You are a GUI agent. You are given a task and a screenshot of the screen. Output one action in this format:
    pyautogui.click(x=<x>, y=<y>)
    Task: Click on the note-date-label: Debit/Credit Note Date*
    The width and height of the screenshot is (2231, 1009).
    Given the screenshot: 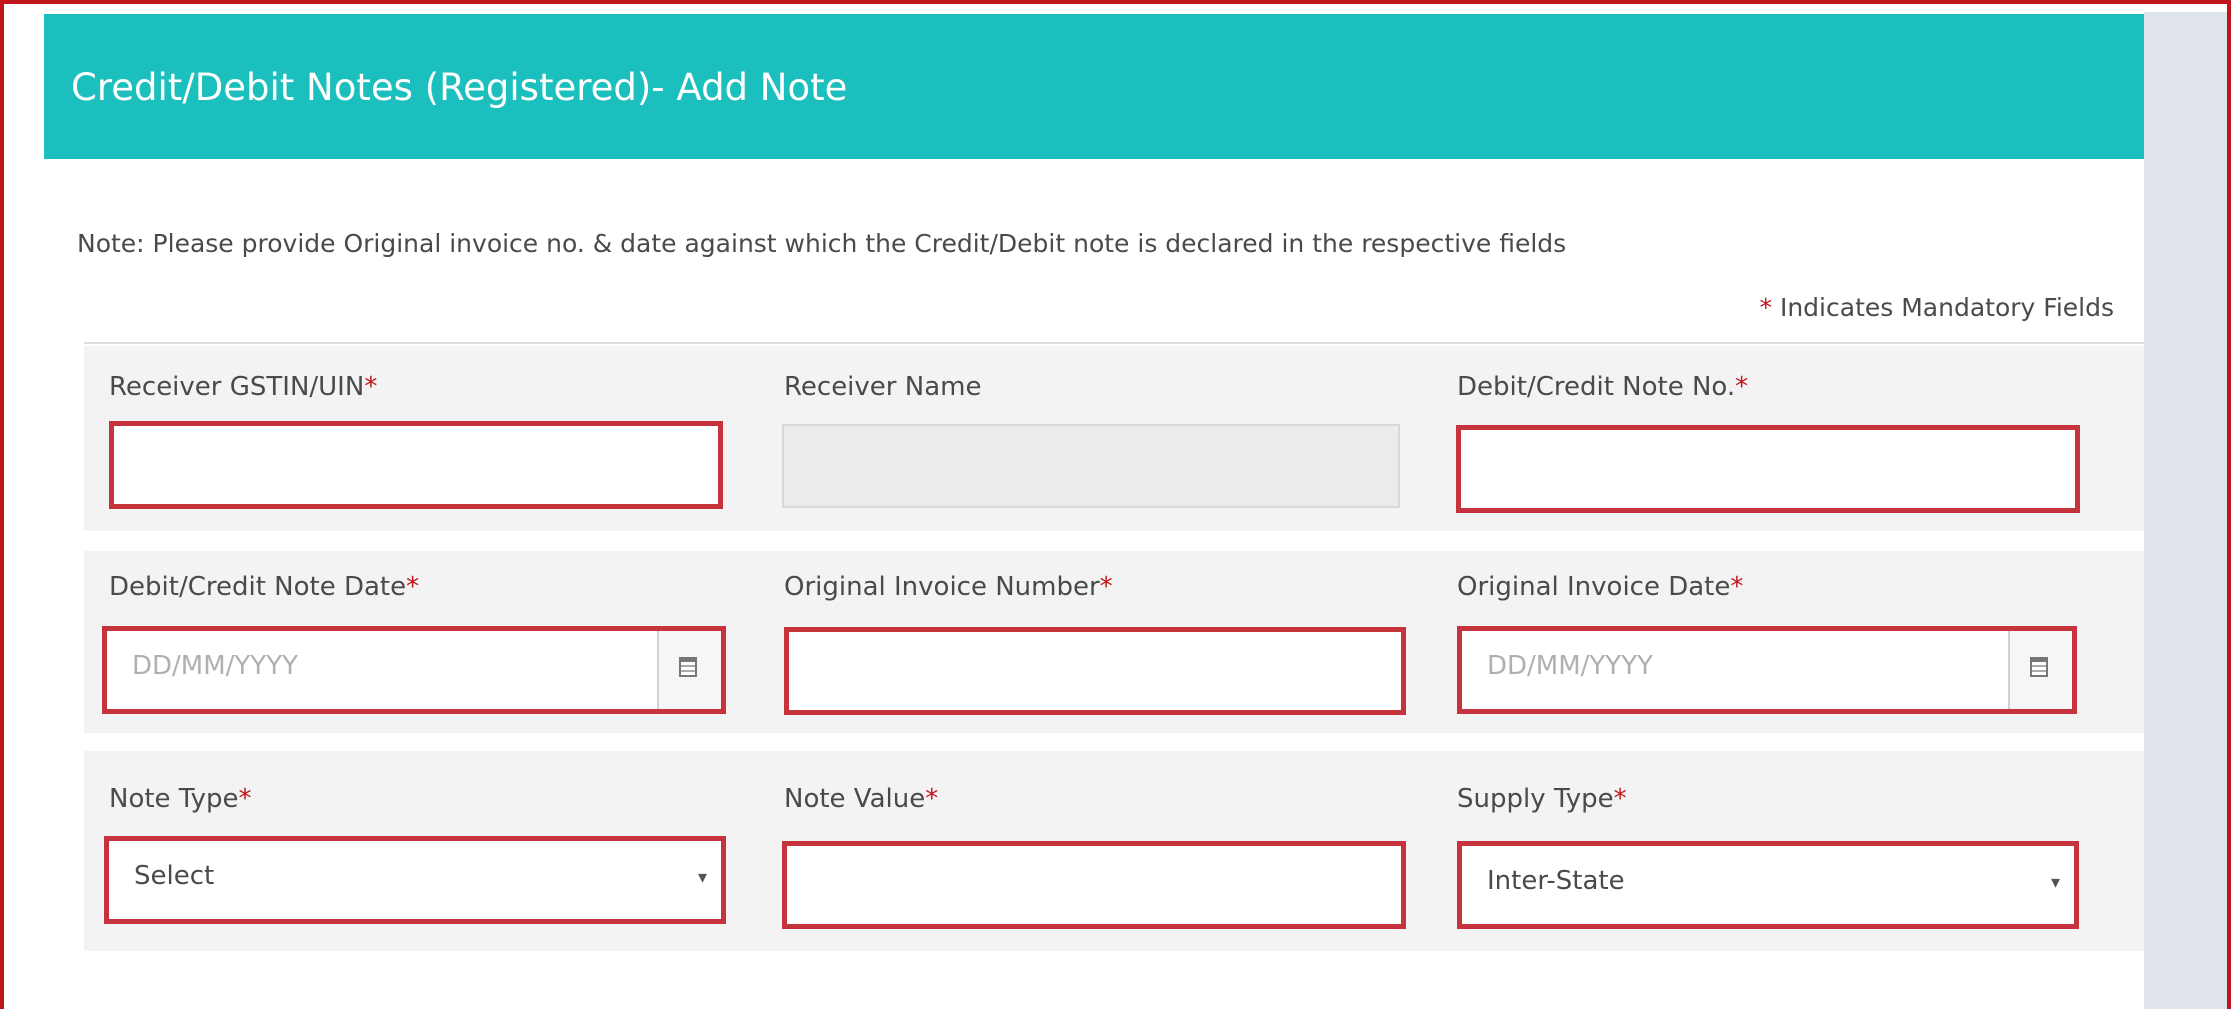 What is the action you would take?
    pyautogui.click(x=264, y=587)
    